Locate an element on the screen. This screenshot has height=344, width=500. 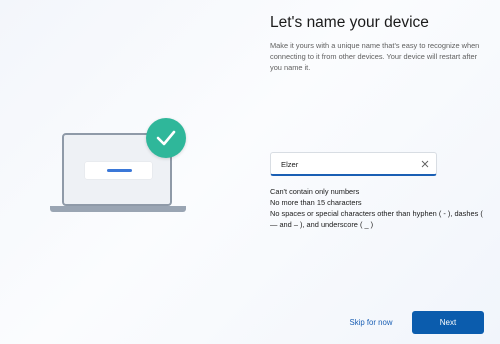
laptop-name-field-graphic is located at coordinates (118, 170).